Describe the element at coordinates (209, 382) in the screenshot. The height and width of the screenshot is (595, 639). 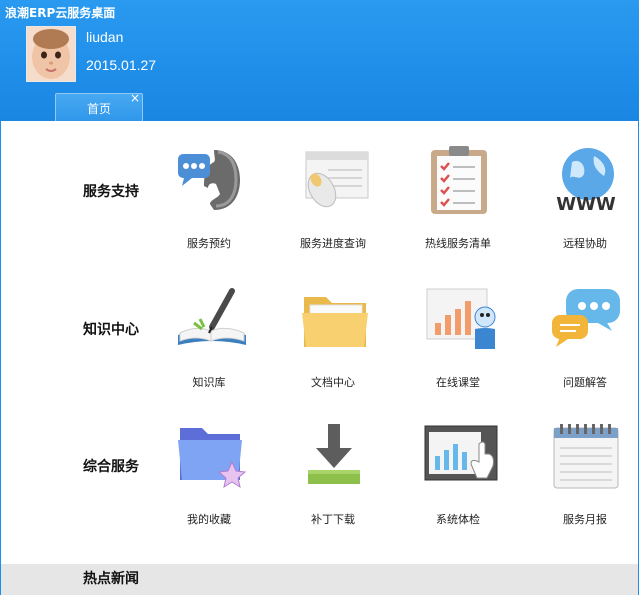
I see `tile-label: 知识库` at that location.